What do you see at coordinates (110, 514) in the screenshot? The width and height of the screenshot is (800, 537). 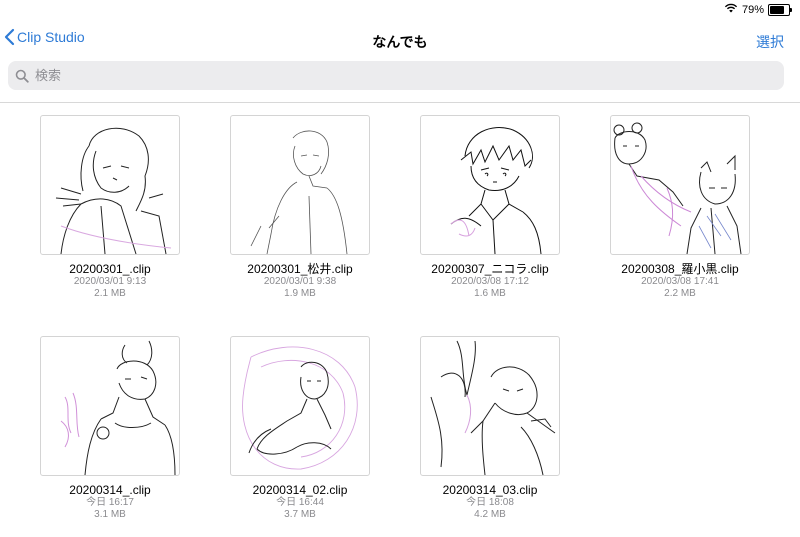 I see `file-size: 3.1 MB` at bounding box center [110, 514].